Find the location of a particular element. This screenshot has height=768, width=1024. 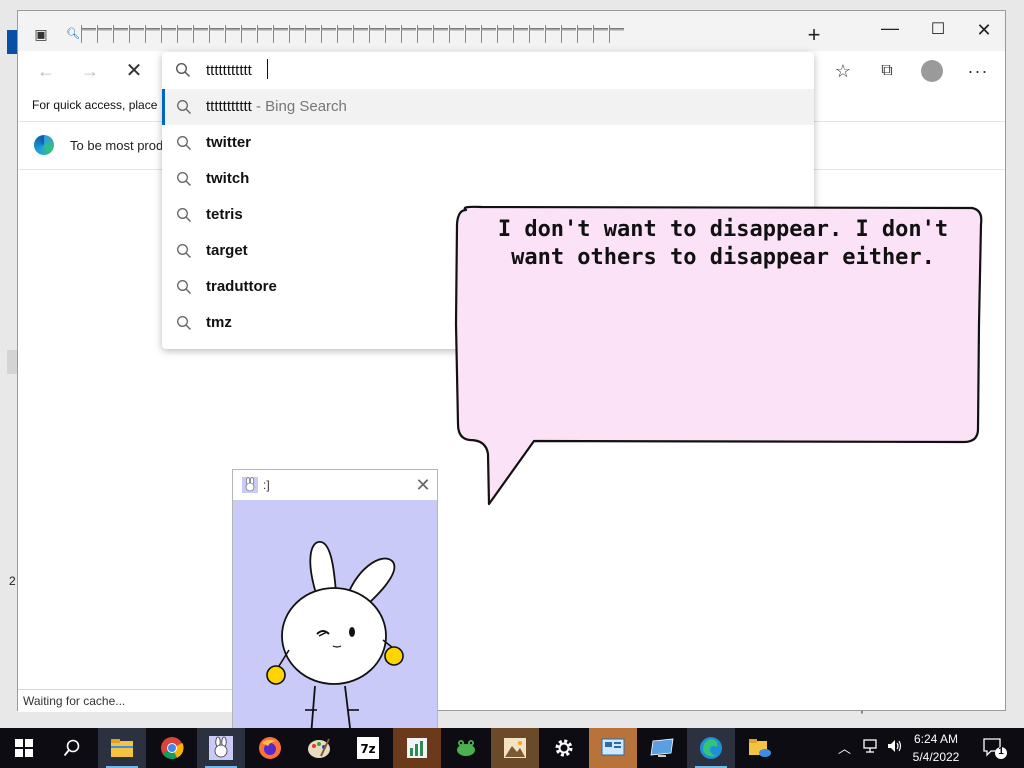

forward-button: → is located at coordinates (90, 71).